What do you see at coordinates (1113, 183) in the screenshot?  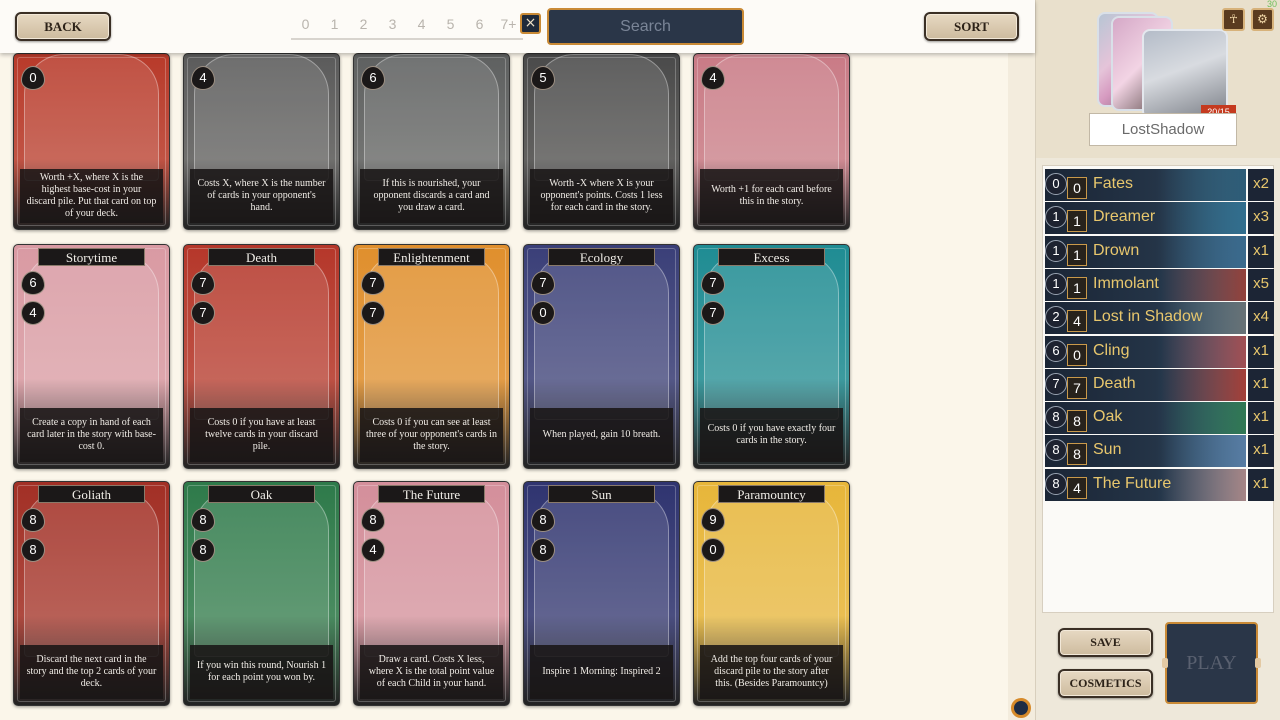 I see `deck-entry-name: Fates` at bounding box center [1113, 183].